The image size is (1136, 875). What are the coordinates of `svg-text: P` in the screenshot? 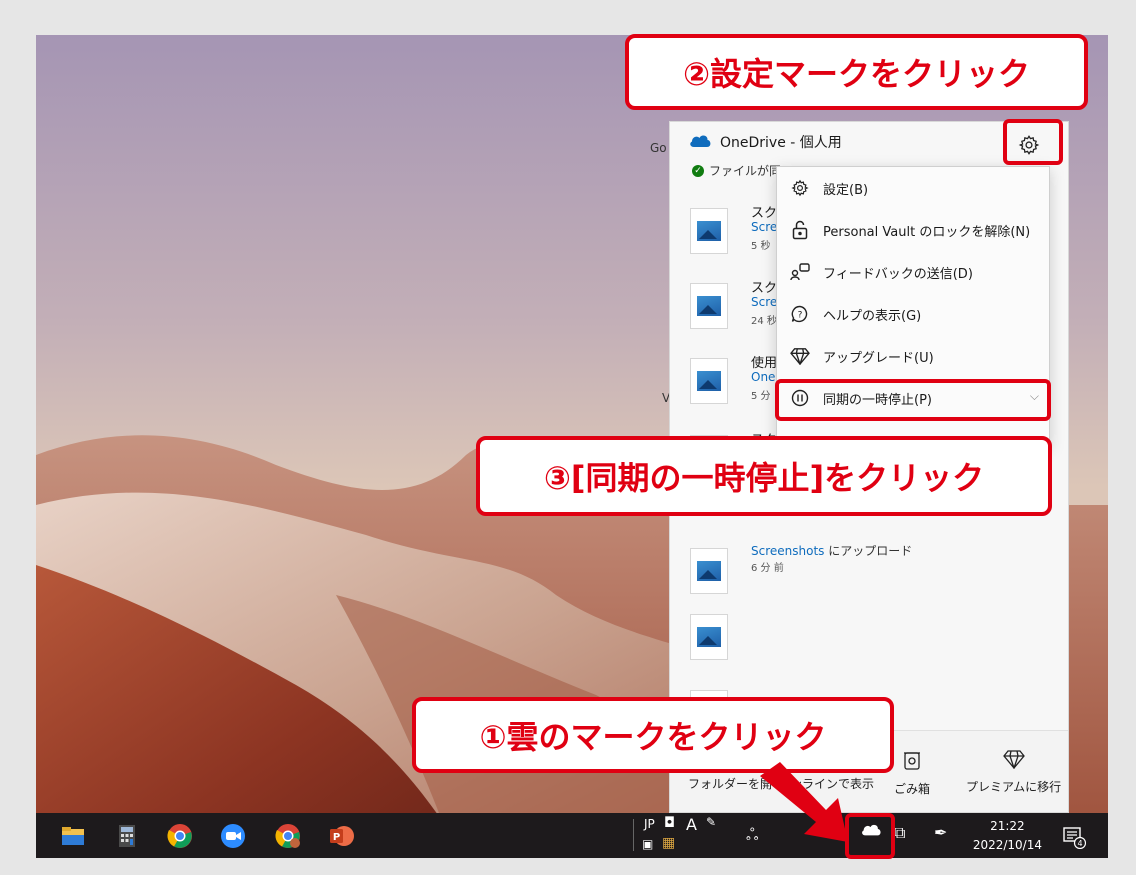 It's located at (336, 837).